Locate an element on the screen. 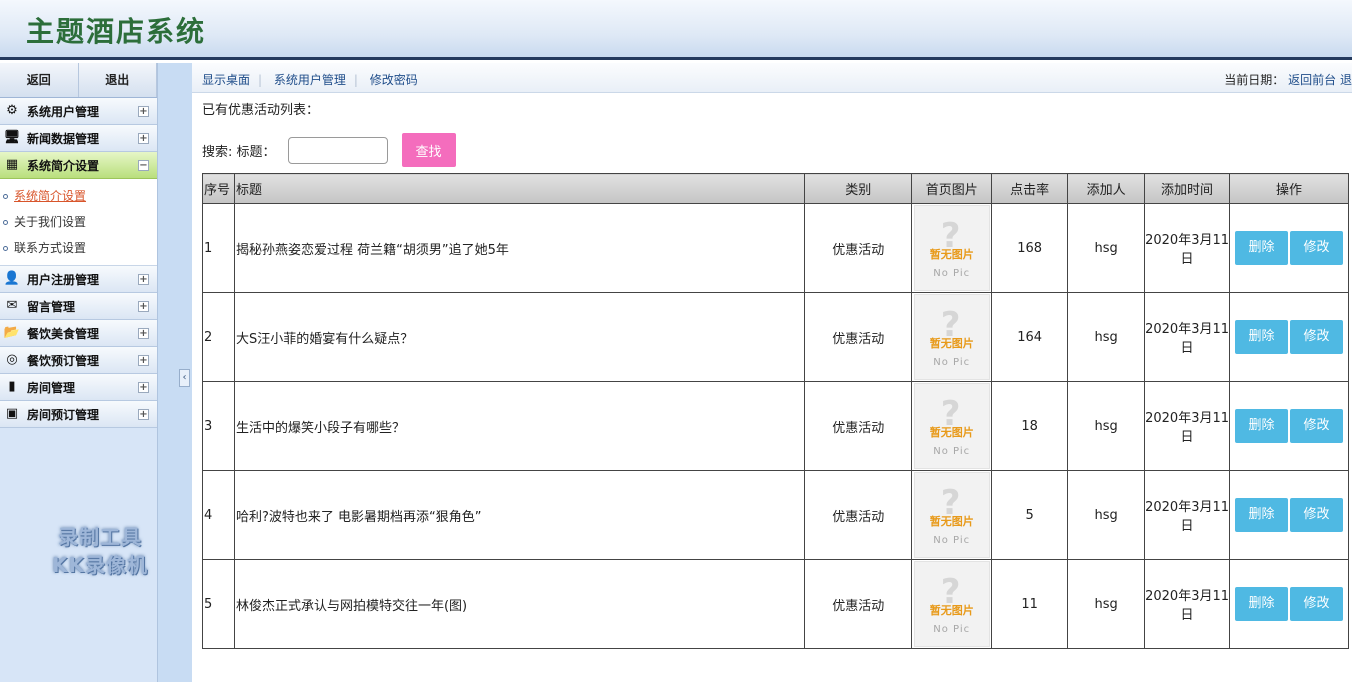 This screenshot has height=682, width=1352. menu-label: 系统简介设置 is located at coordinates (63, 165).